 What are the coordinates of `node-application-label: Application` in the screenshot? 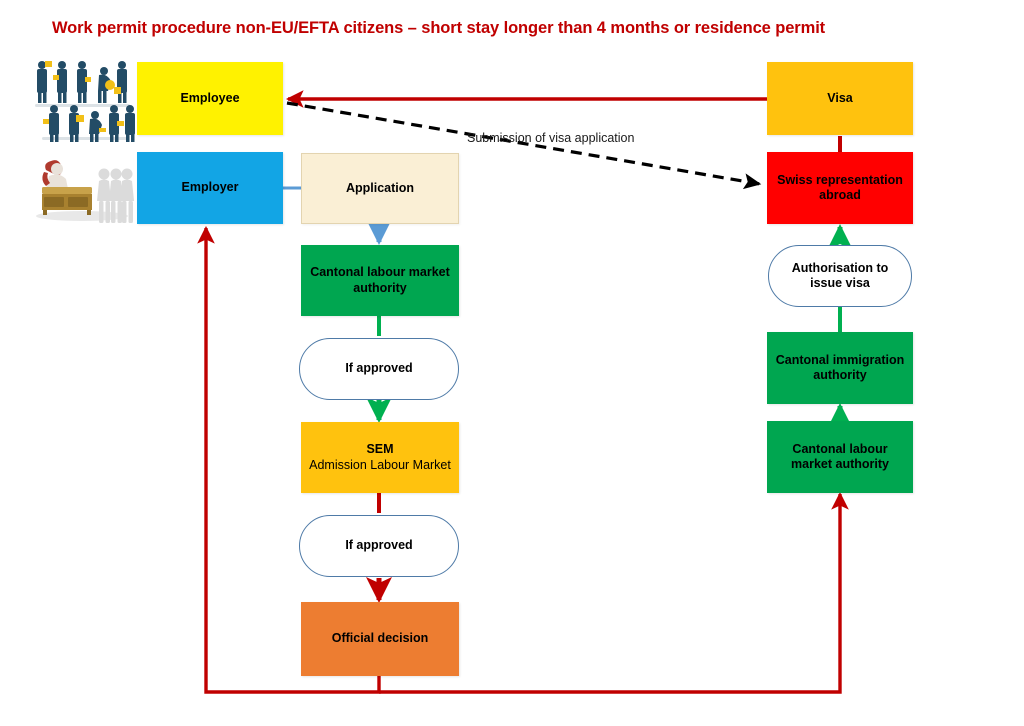 It's located at (380, 187).